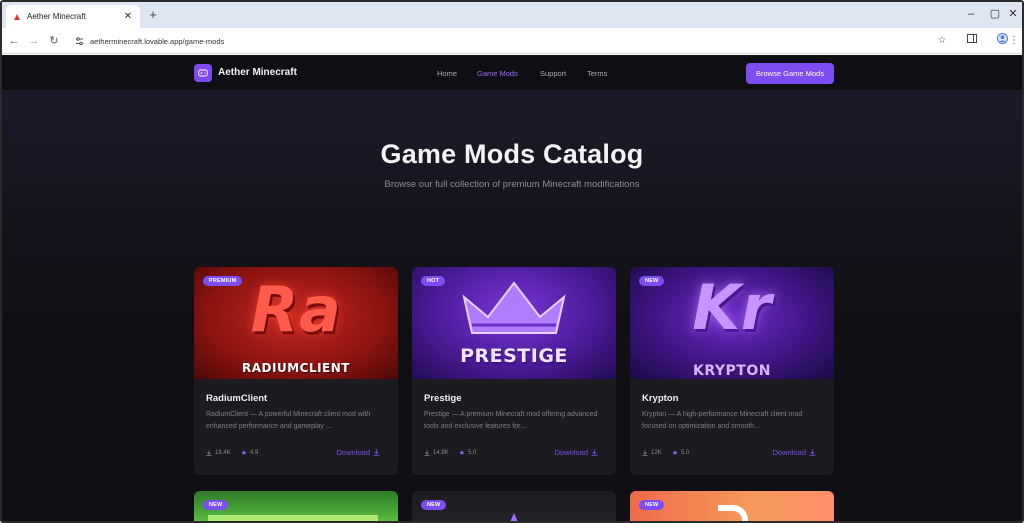 The image size is (1024, 523). Describe the element at coordinates (732, 323) in the screenshot. I see `mod-thumbnail: Kr KRYPTON NEW` at that location.